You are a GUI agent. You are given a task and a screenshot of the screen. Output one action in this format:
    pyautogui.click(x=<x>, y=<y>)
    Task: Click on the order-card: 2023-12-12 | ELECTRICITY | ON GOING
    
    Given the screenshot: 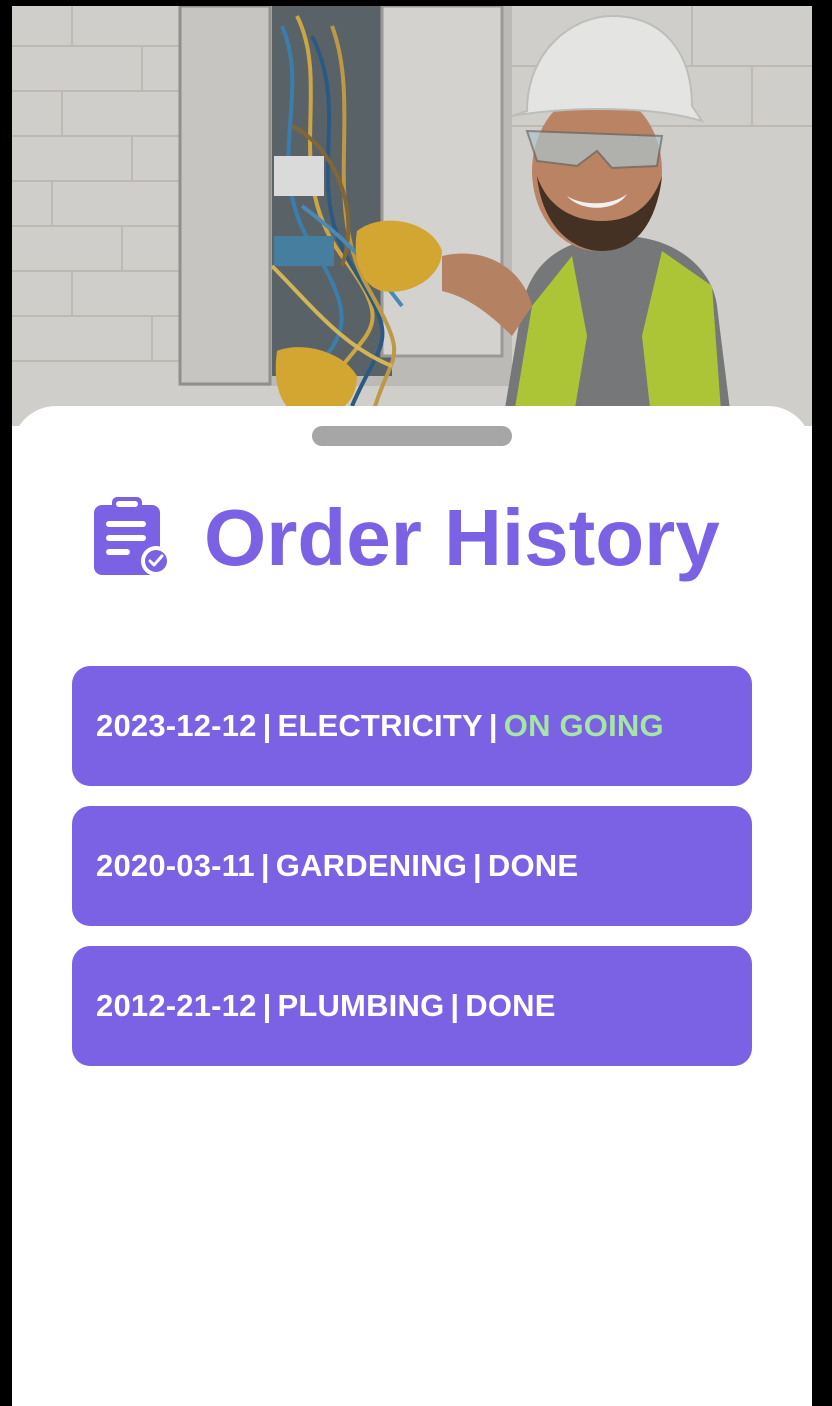 What is the action you would take?
    pyautogui.click(x=412, y=726)
    